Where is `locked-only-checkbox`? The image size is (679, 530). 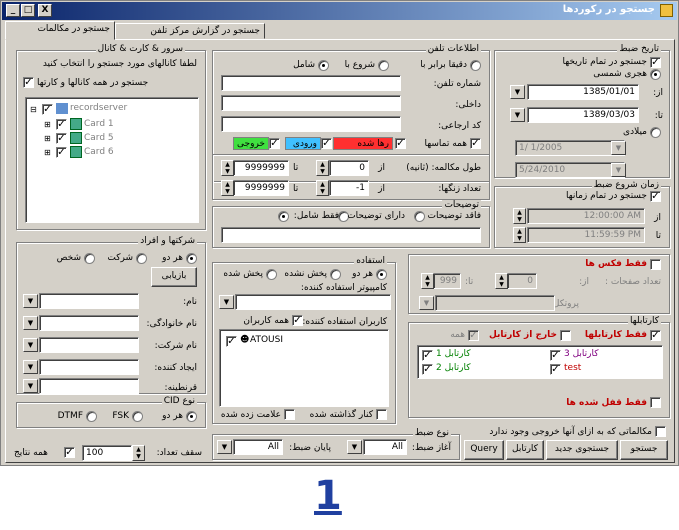 locked-only-checkbox is located at coordinates (655, 402).